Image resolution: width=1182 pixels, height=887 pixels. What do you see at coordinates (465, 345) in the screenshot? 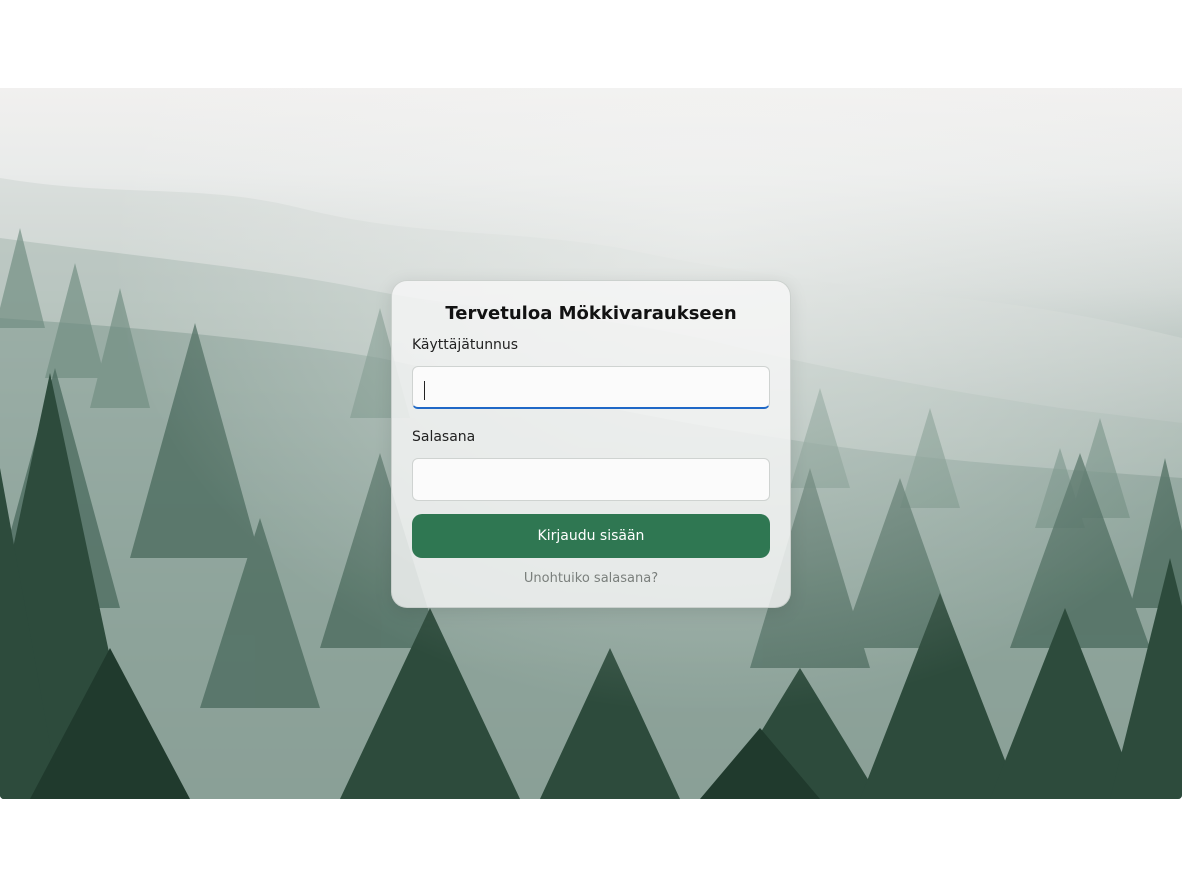
I see `username-label: Käyttäjätunnus` at bounding box center [465, 345].